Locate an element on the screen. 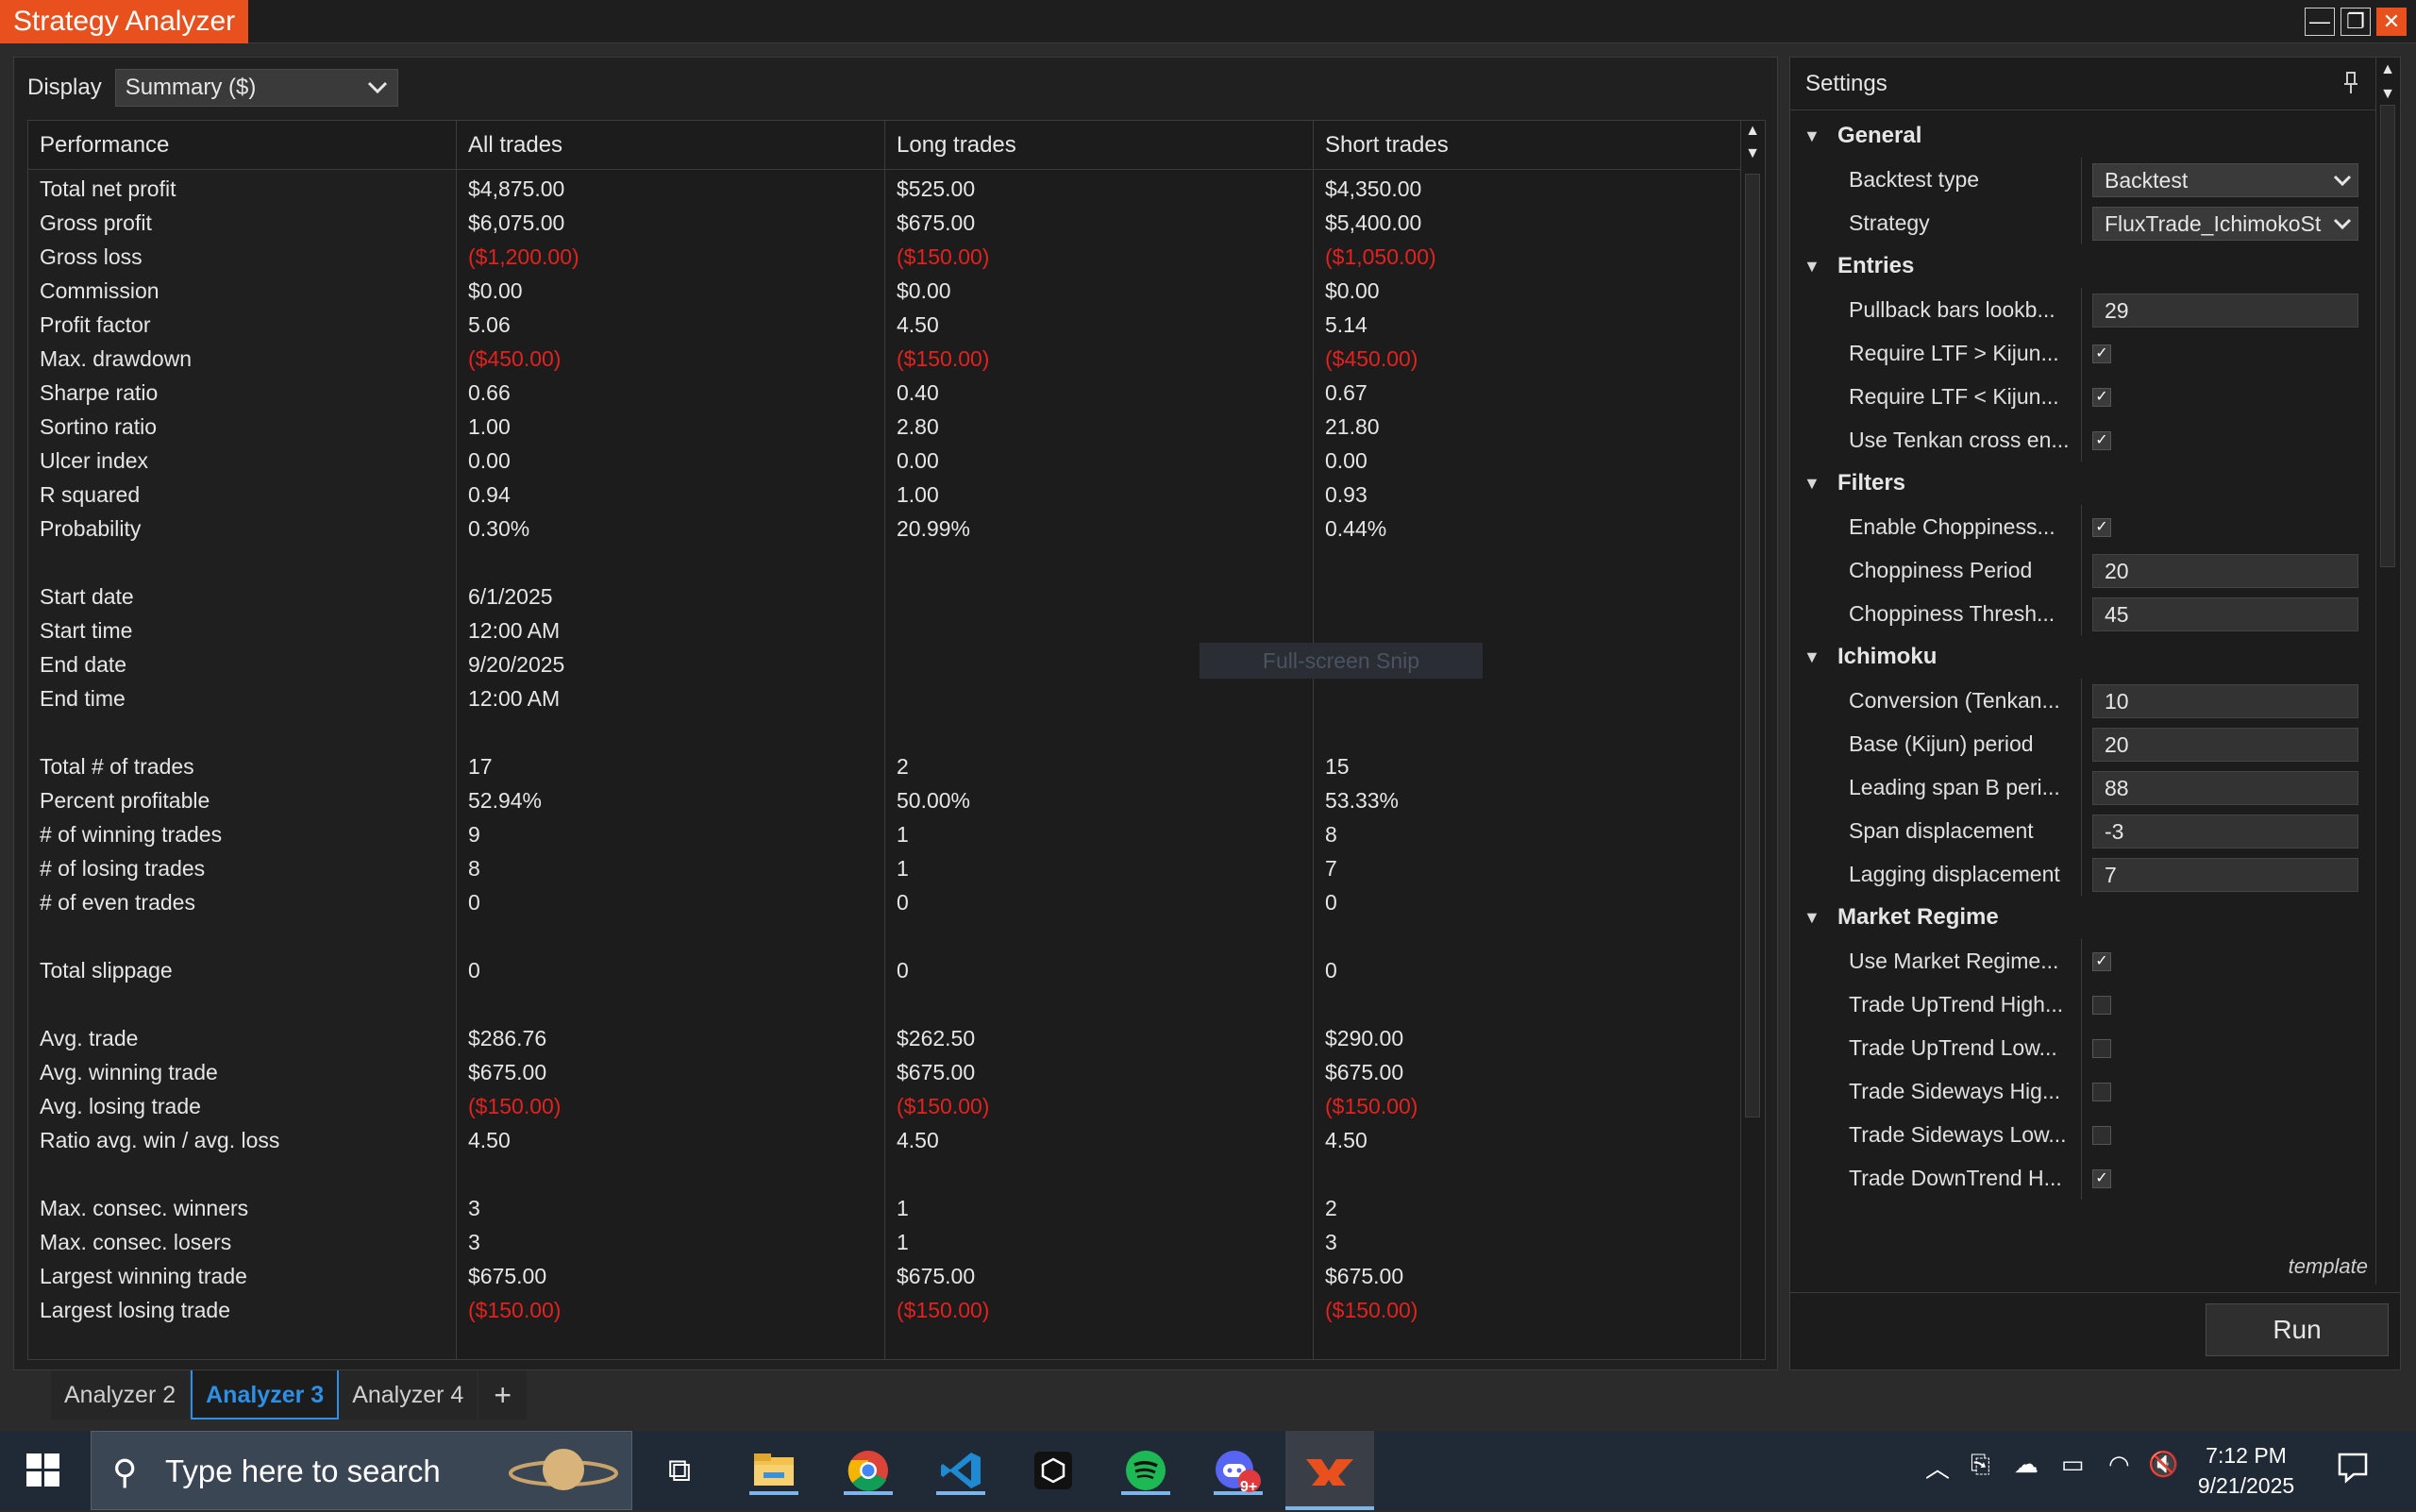 This screenshot has height=1512, width=2416. row-label: Commission is located at coordinates (99, 290).